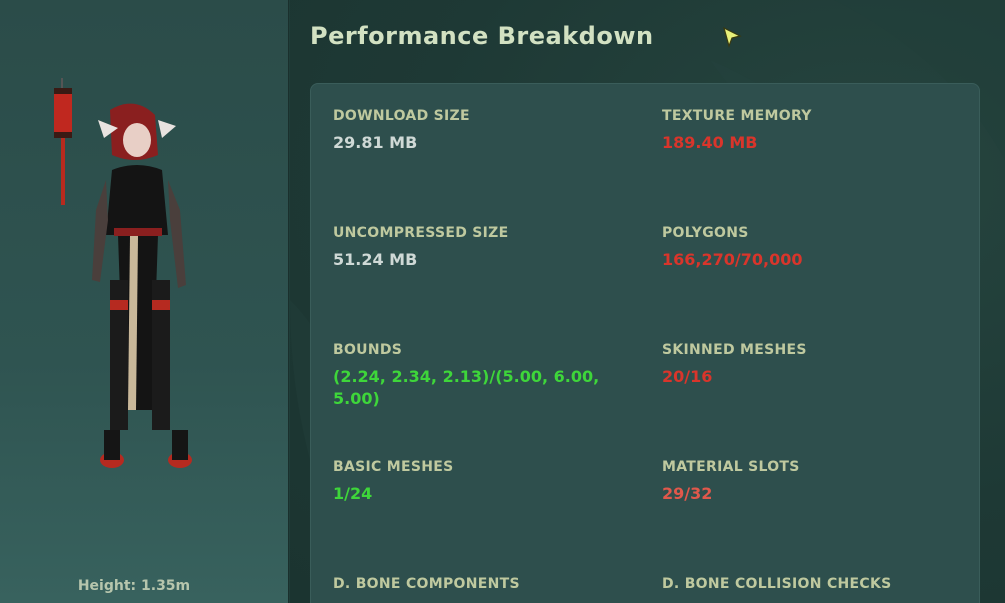 This screenshot has height=603, width=1005. Describe the element at coordinates (478, 248) in the screenshot. I see `stat-uncompressed-size: UNCOMPRESSED SIZE 51.24 MB` at that location.